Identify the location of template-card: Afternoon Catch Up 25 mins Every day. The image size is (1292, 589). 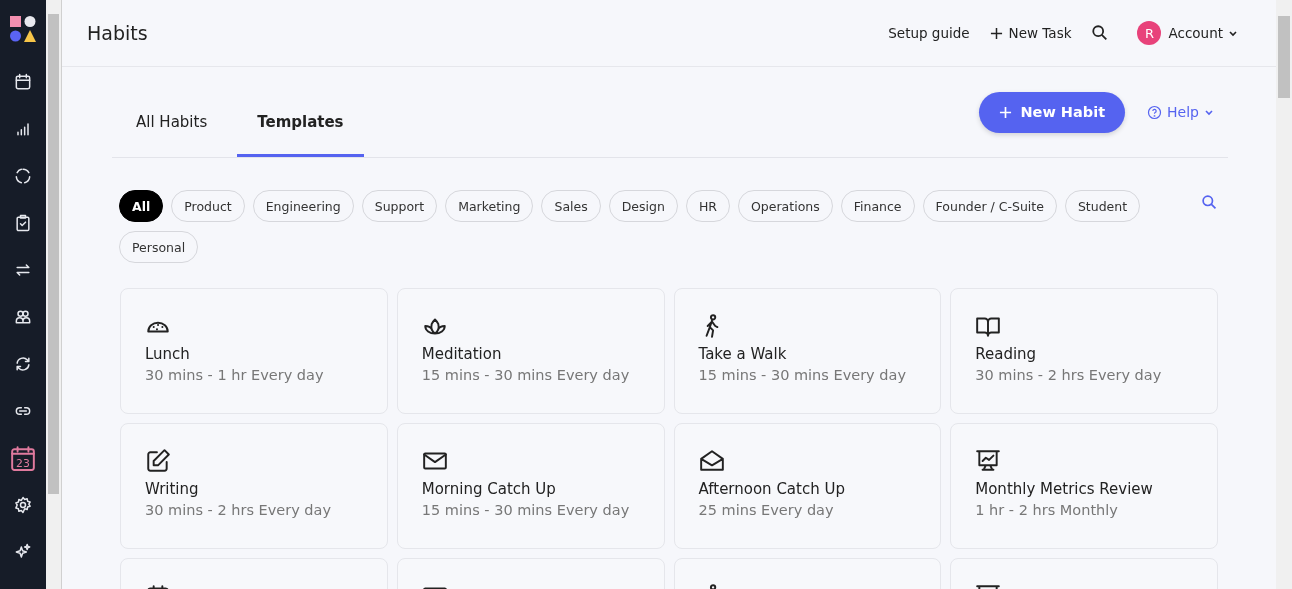
(807, 486).